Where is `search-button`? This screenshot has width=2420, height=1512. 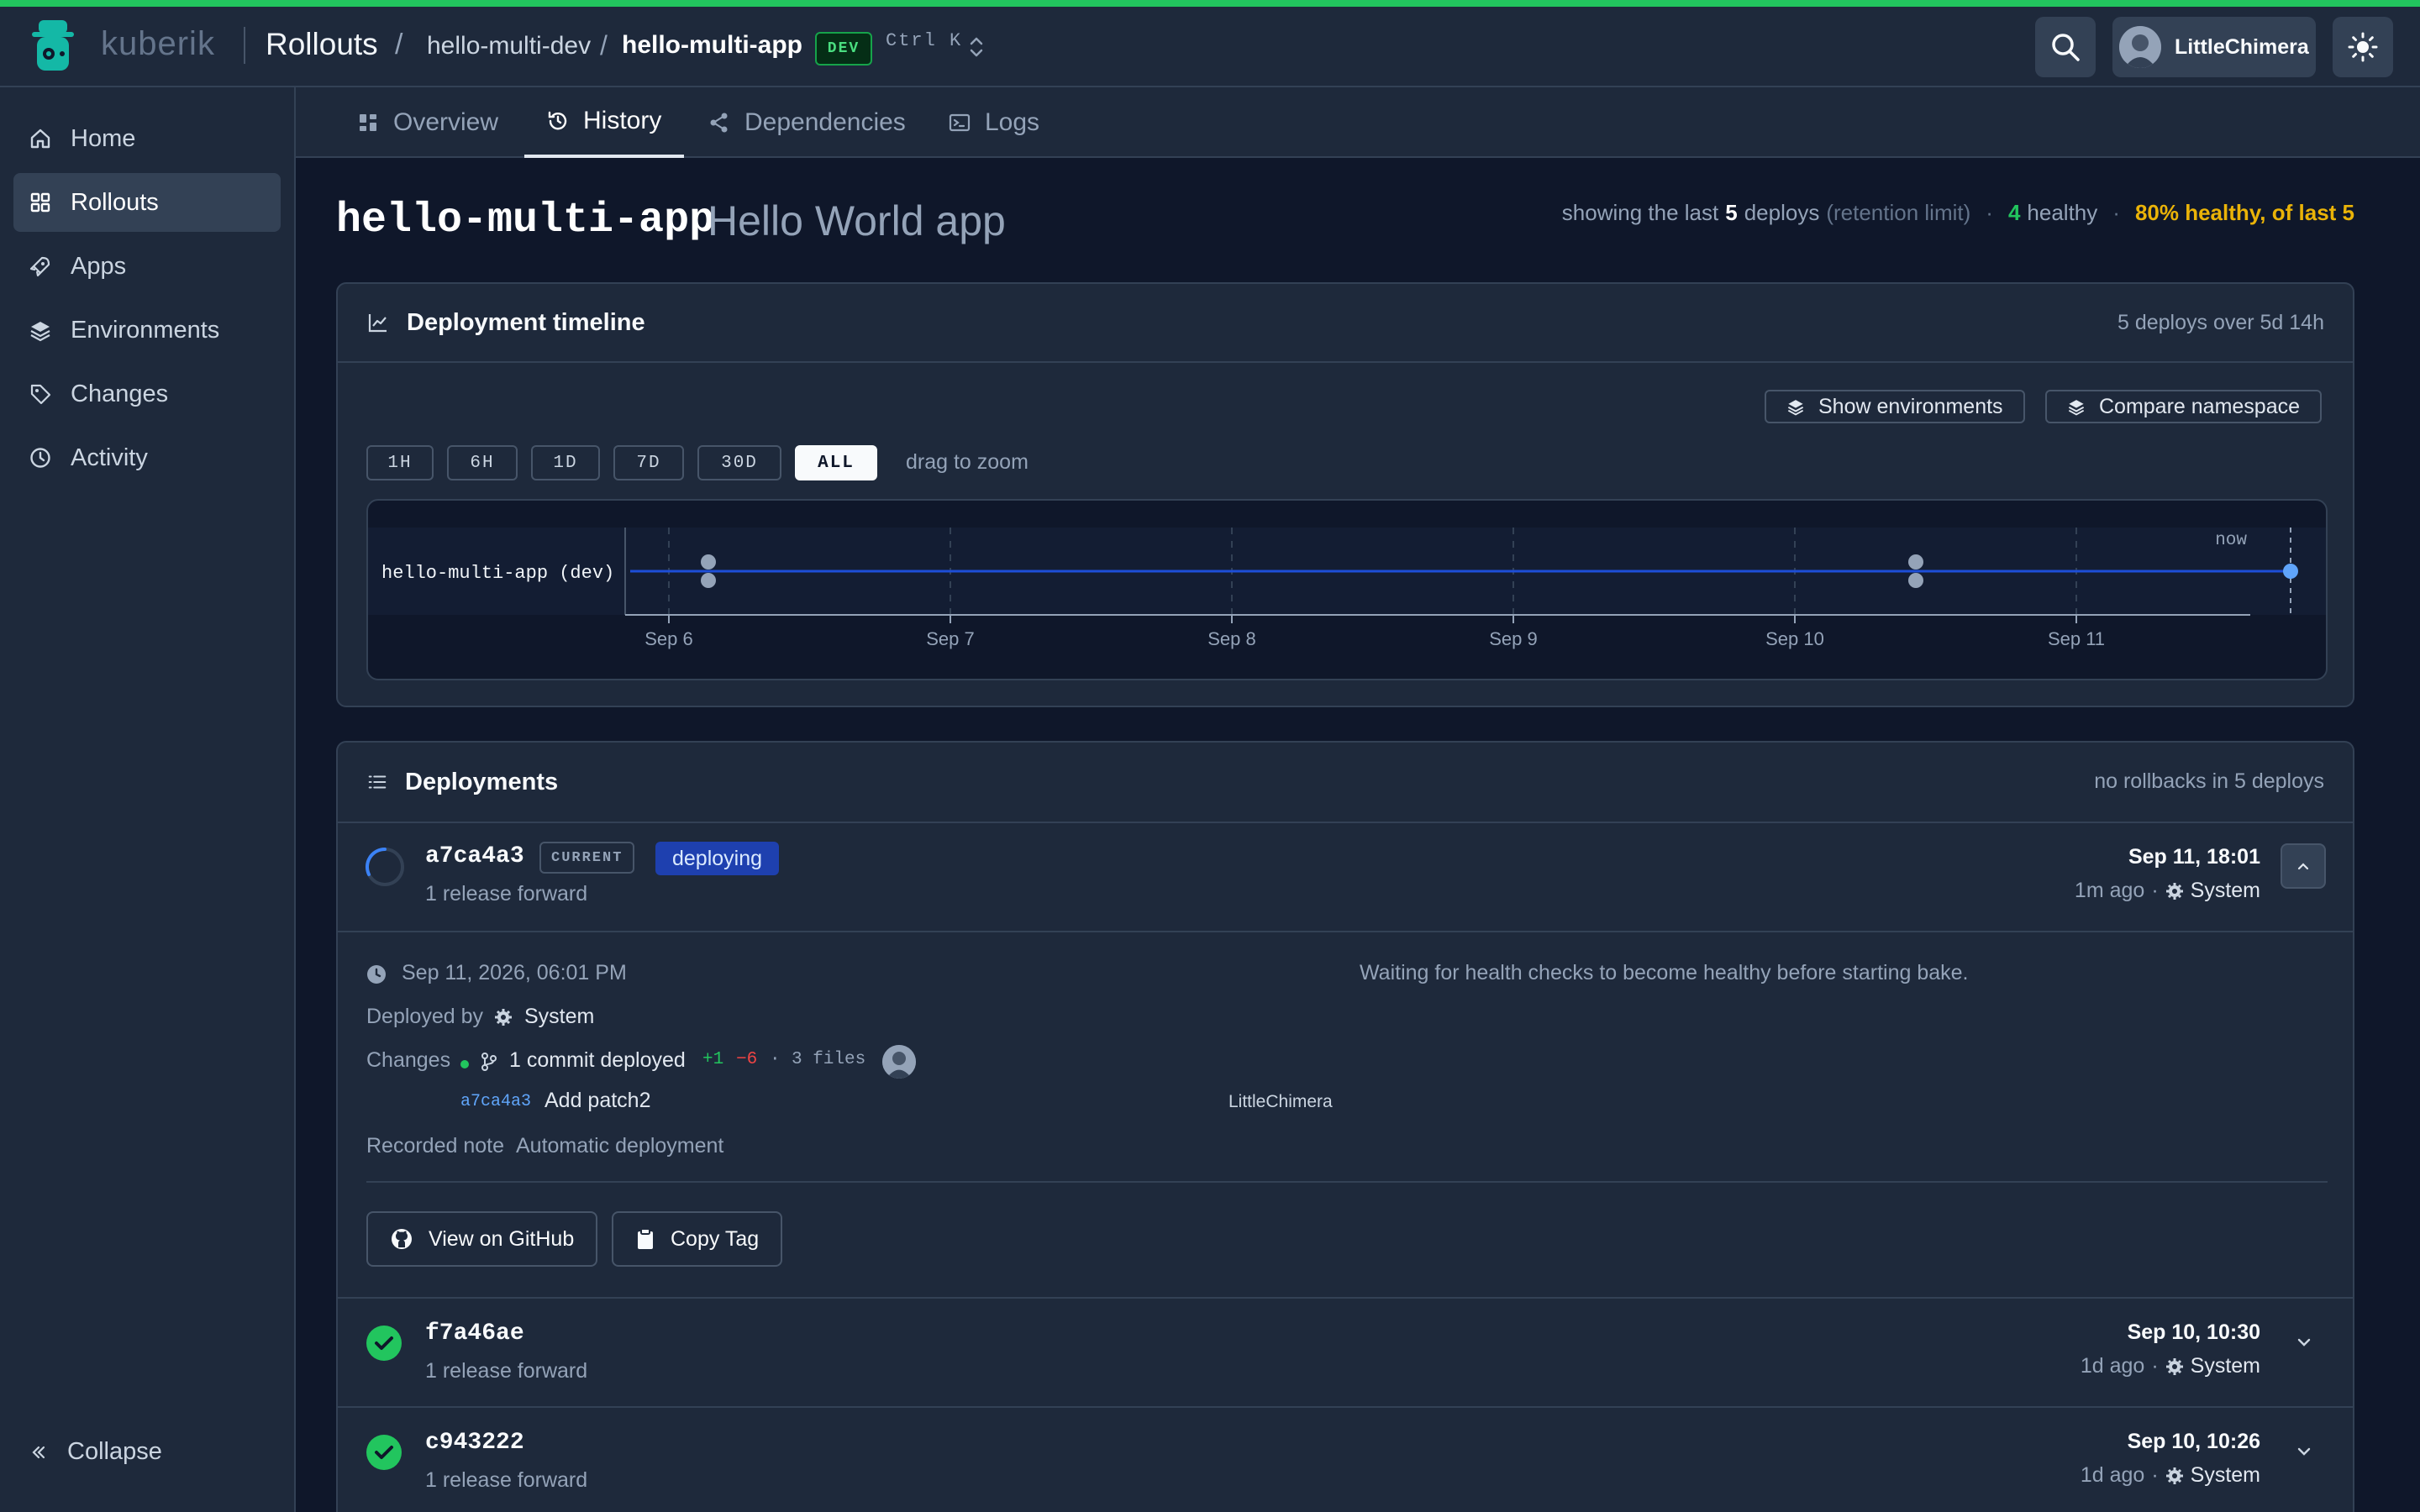
search-button is located at coordinates (2065, 47).